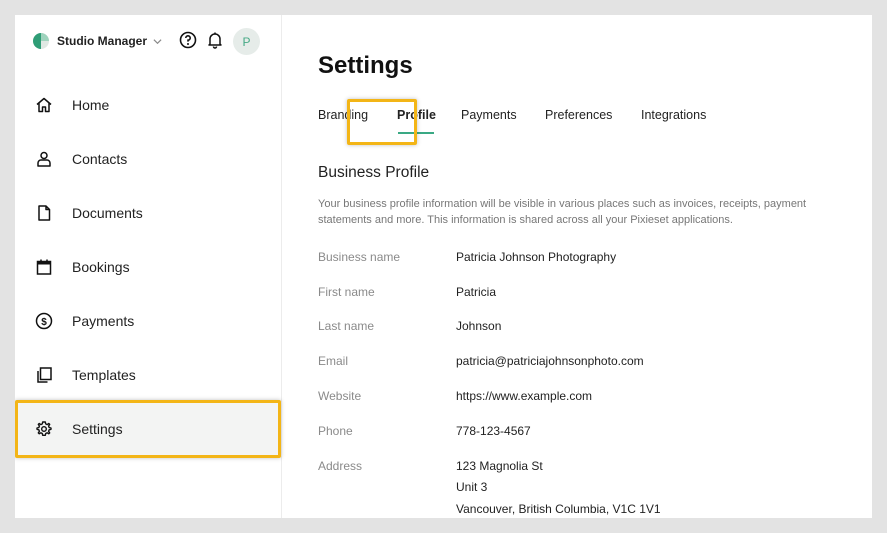  I want to click on copy-icon, so click(44, 375).